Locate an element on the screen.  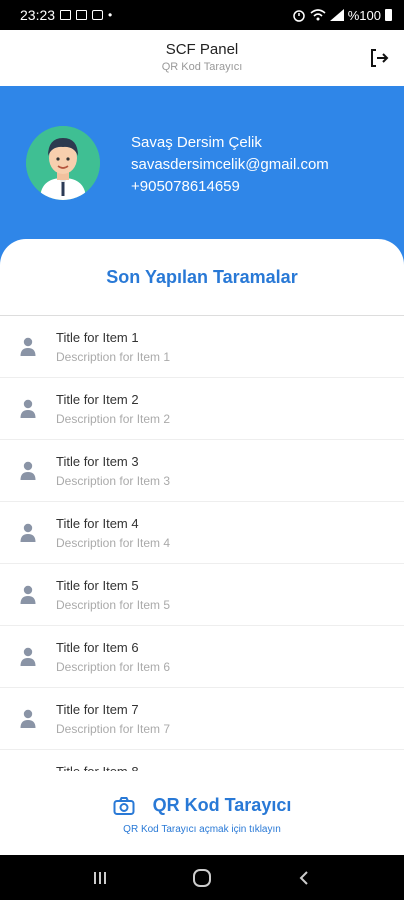
status-right: %100 is located at coordinates (342, 15).